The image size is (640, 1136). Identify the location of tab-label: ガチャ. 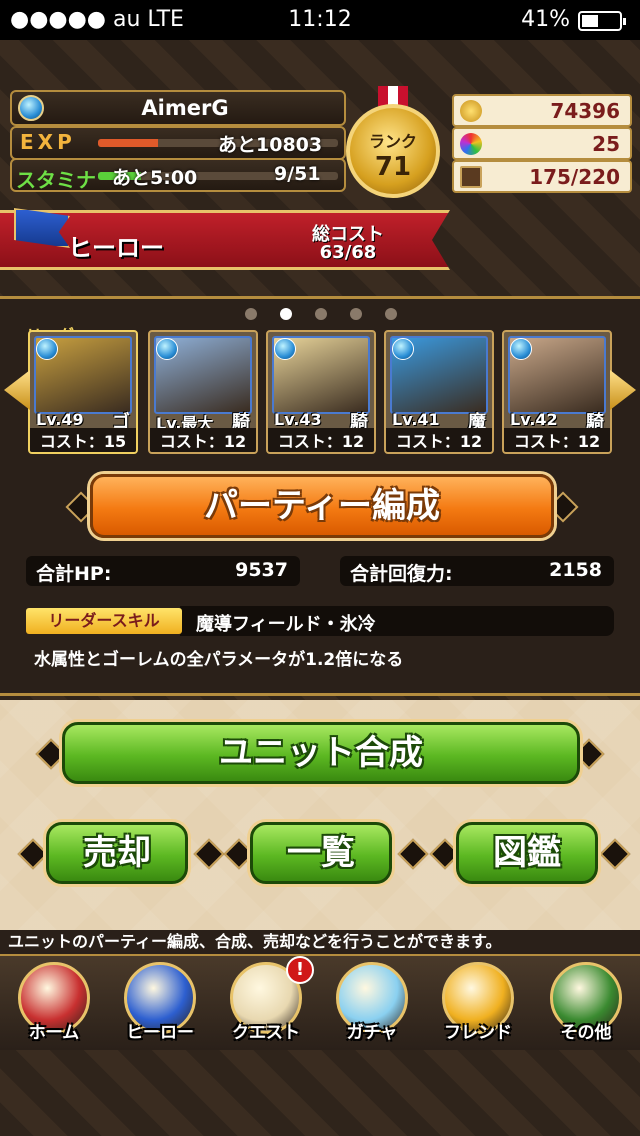
(372, 1033).